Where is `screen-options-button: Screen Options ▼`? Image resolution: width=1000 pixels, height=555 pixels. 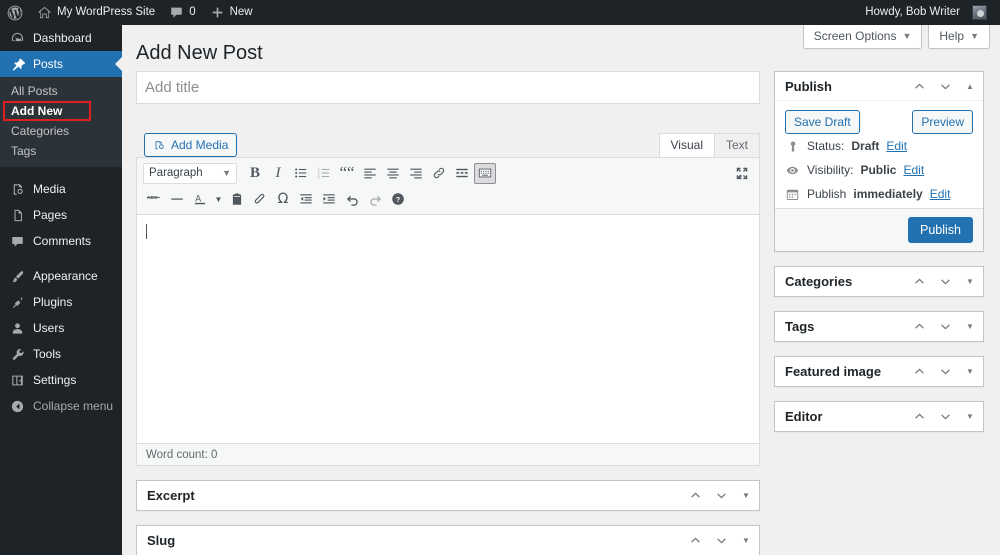
screen-options-button: Screen Options ▼ is located at coordinates (862, 37).